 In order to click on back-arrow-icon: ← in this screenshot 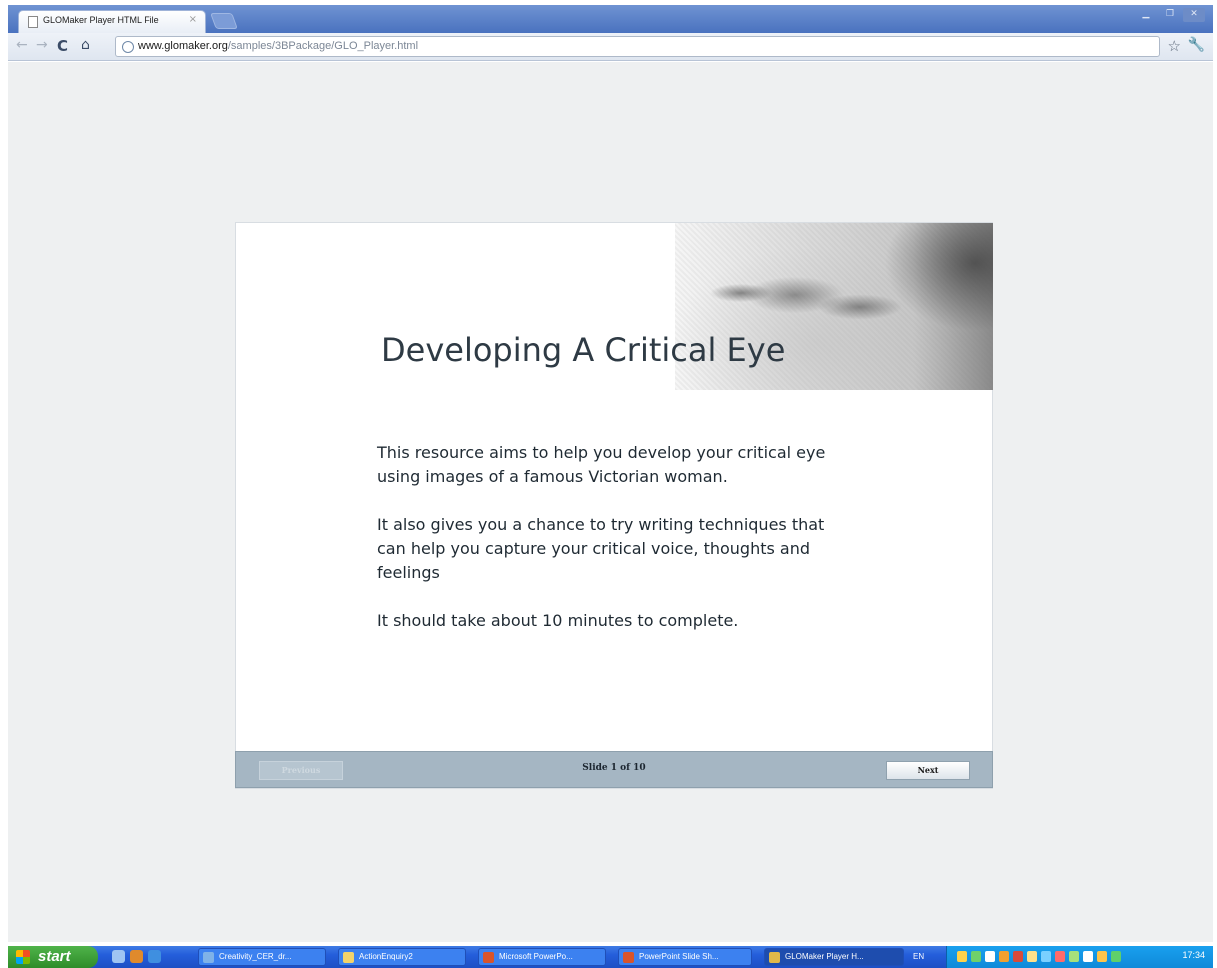, I will do `click(22, 45)`.